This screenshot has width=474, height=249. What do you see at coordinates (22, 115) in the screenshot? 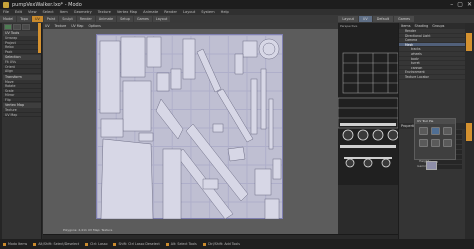
I see `tool-uv-map-button: UV Map` at bounding box center [22, 115].